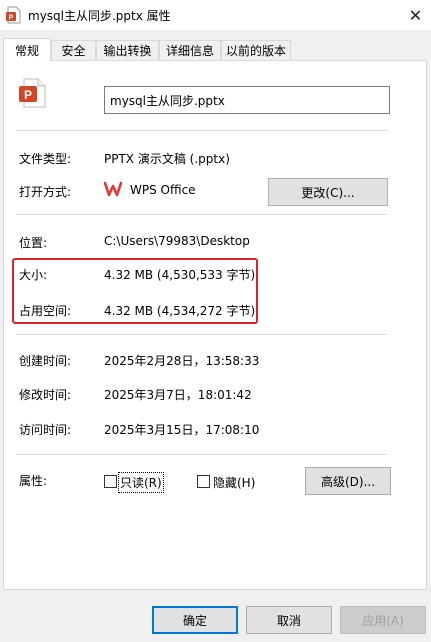  What do you see at coordinates (127, 50) in the screenshot?
I see `tab-output-conversion: 输出转换` at bounding box center [127, 50].